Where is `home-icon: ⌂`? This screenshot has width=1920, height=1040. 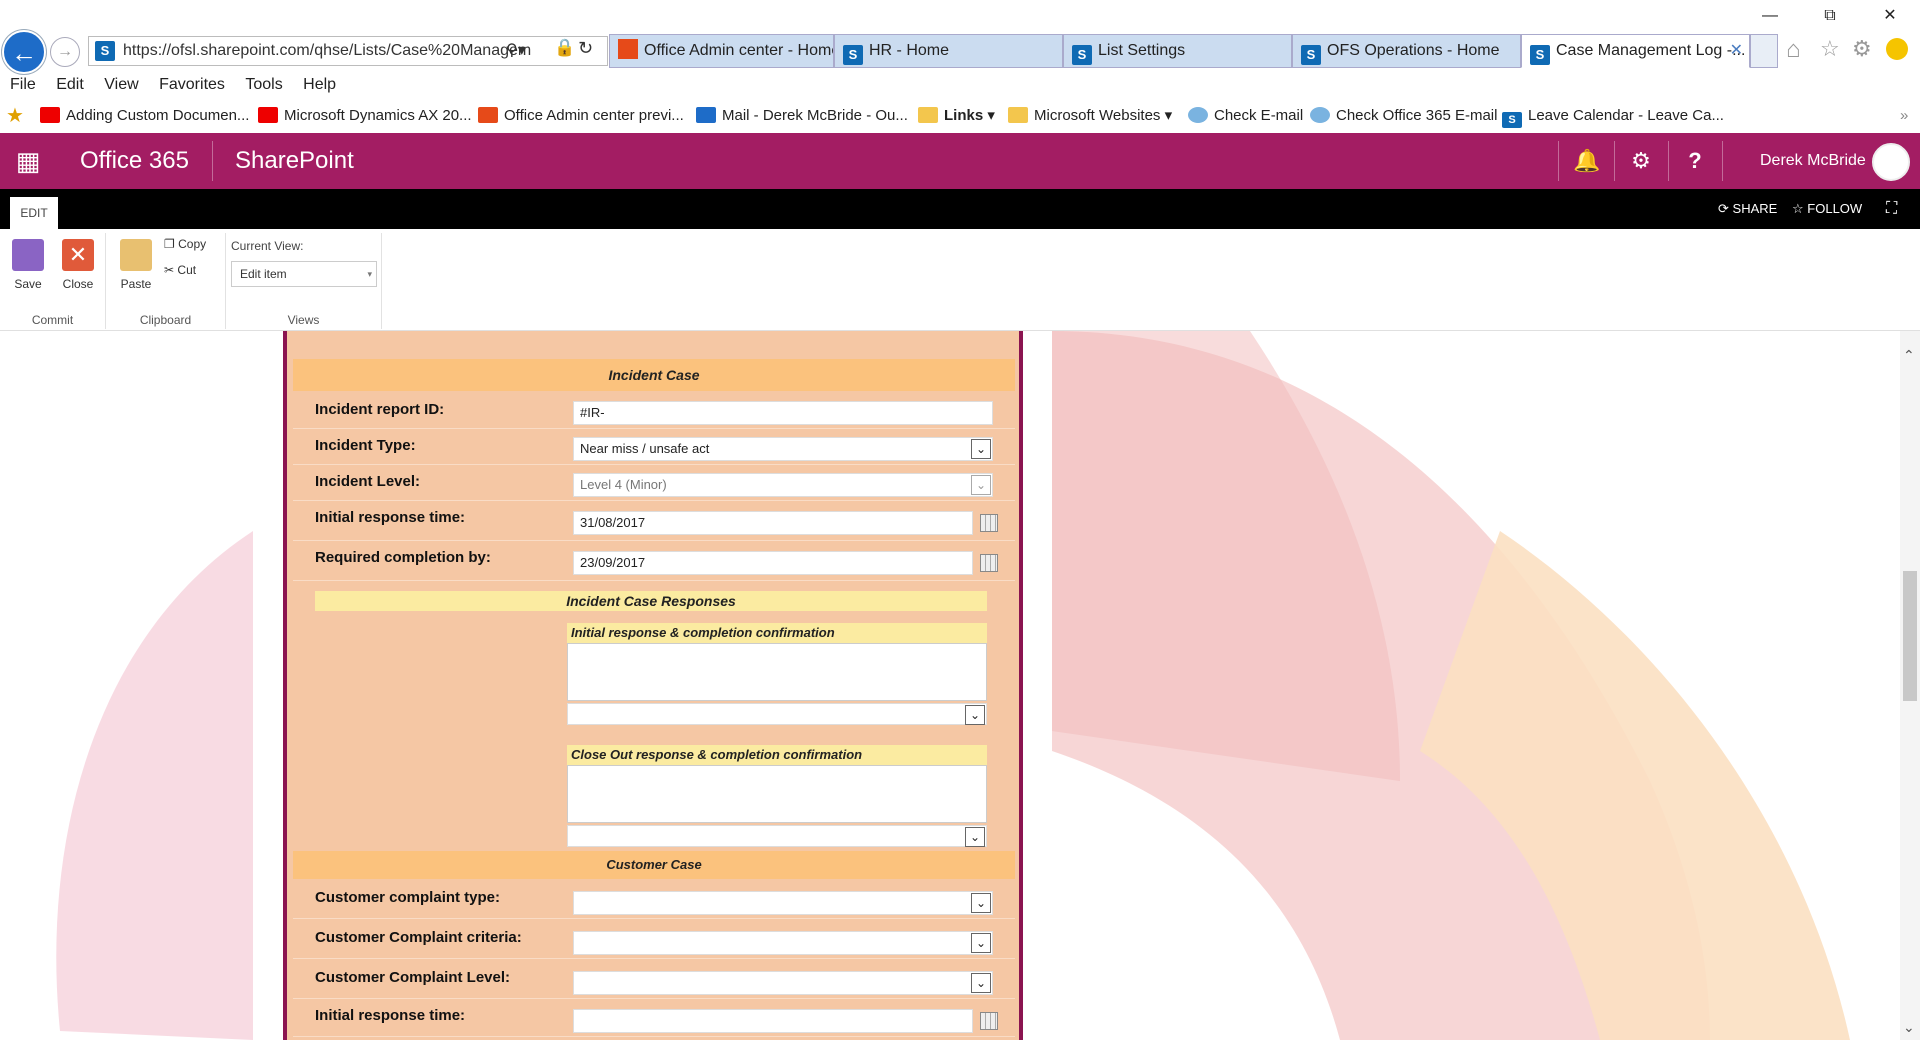
home-icon: ⌂ is located at coordinates (1793, 50).